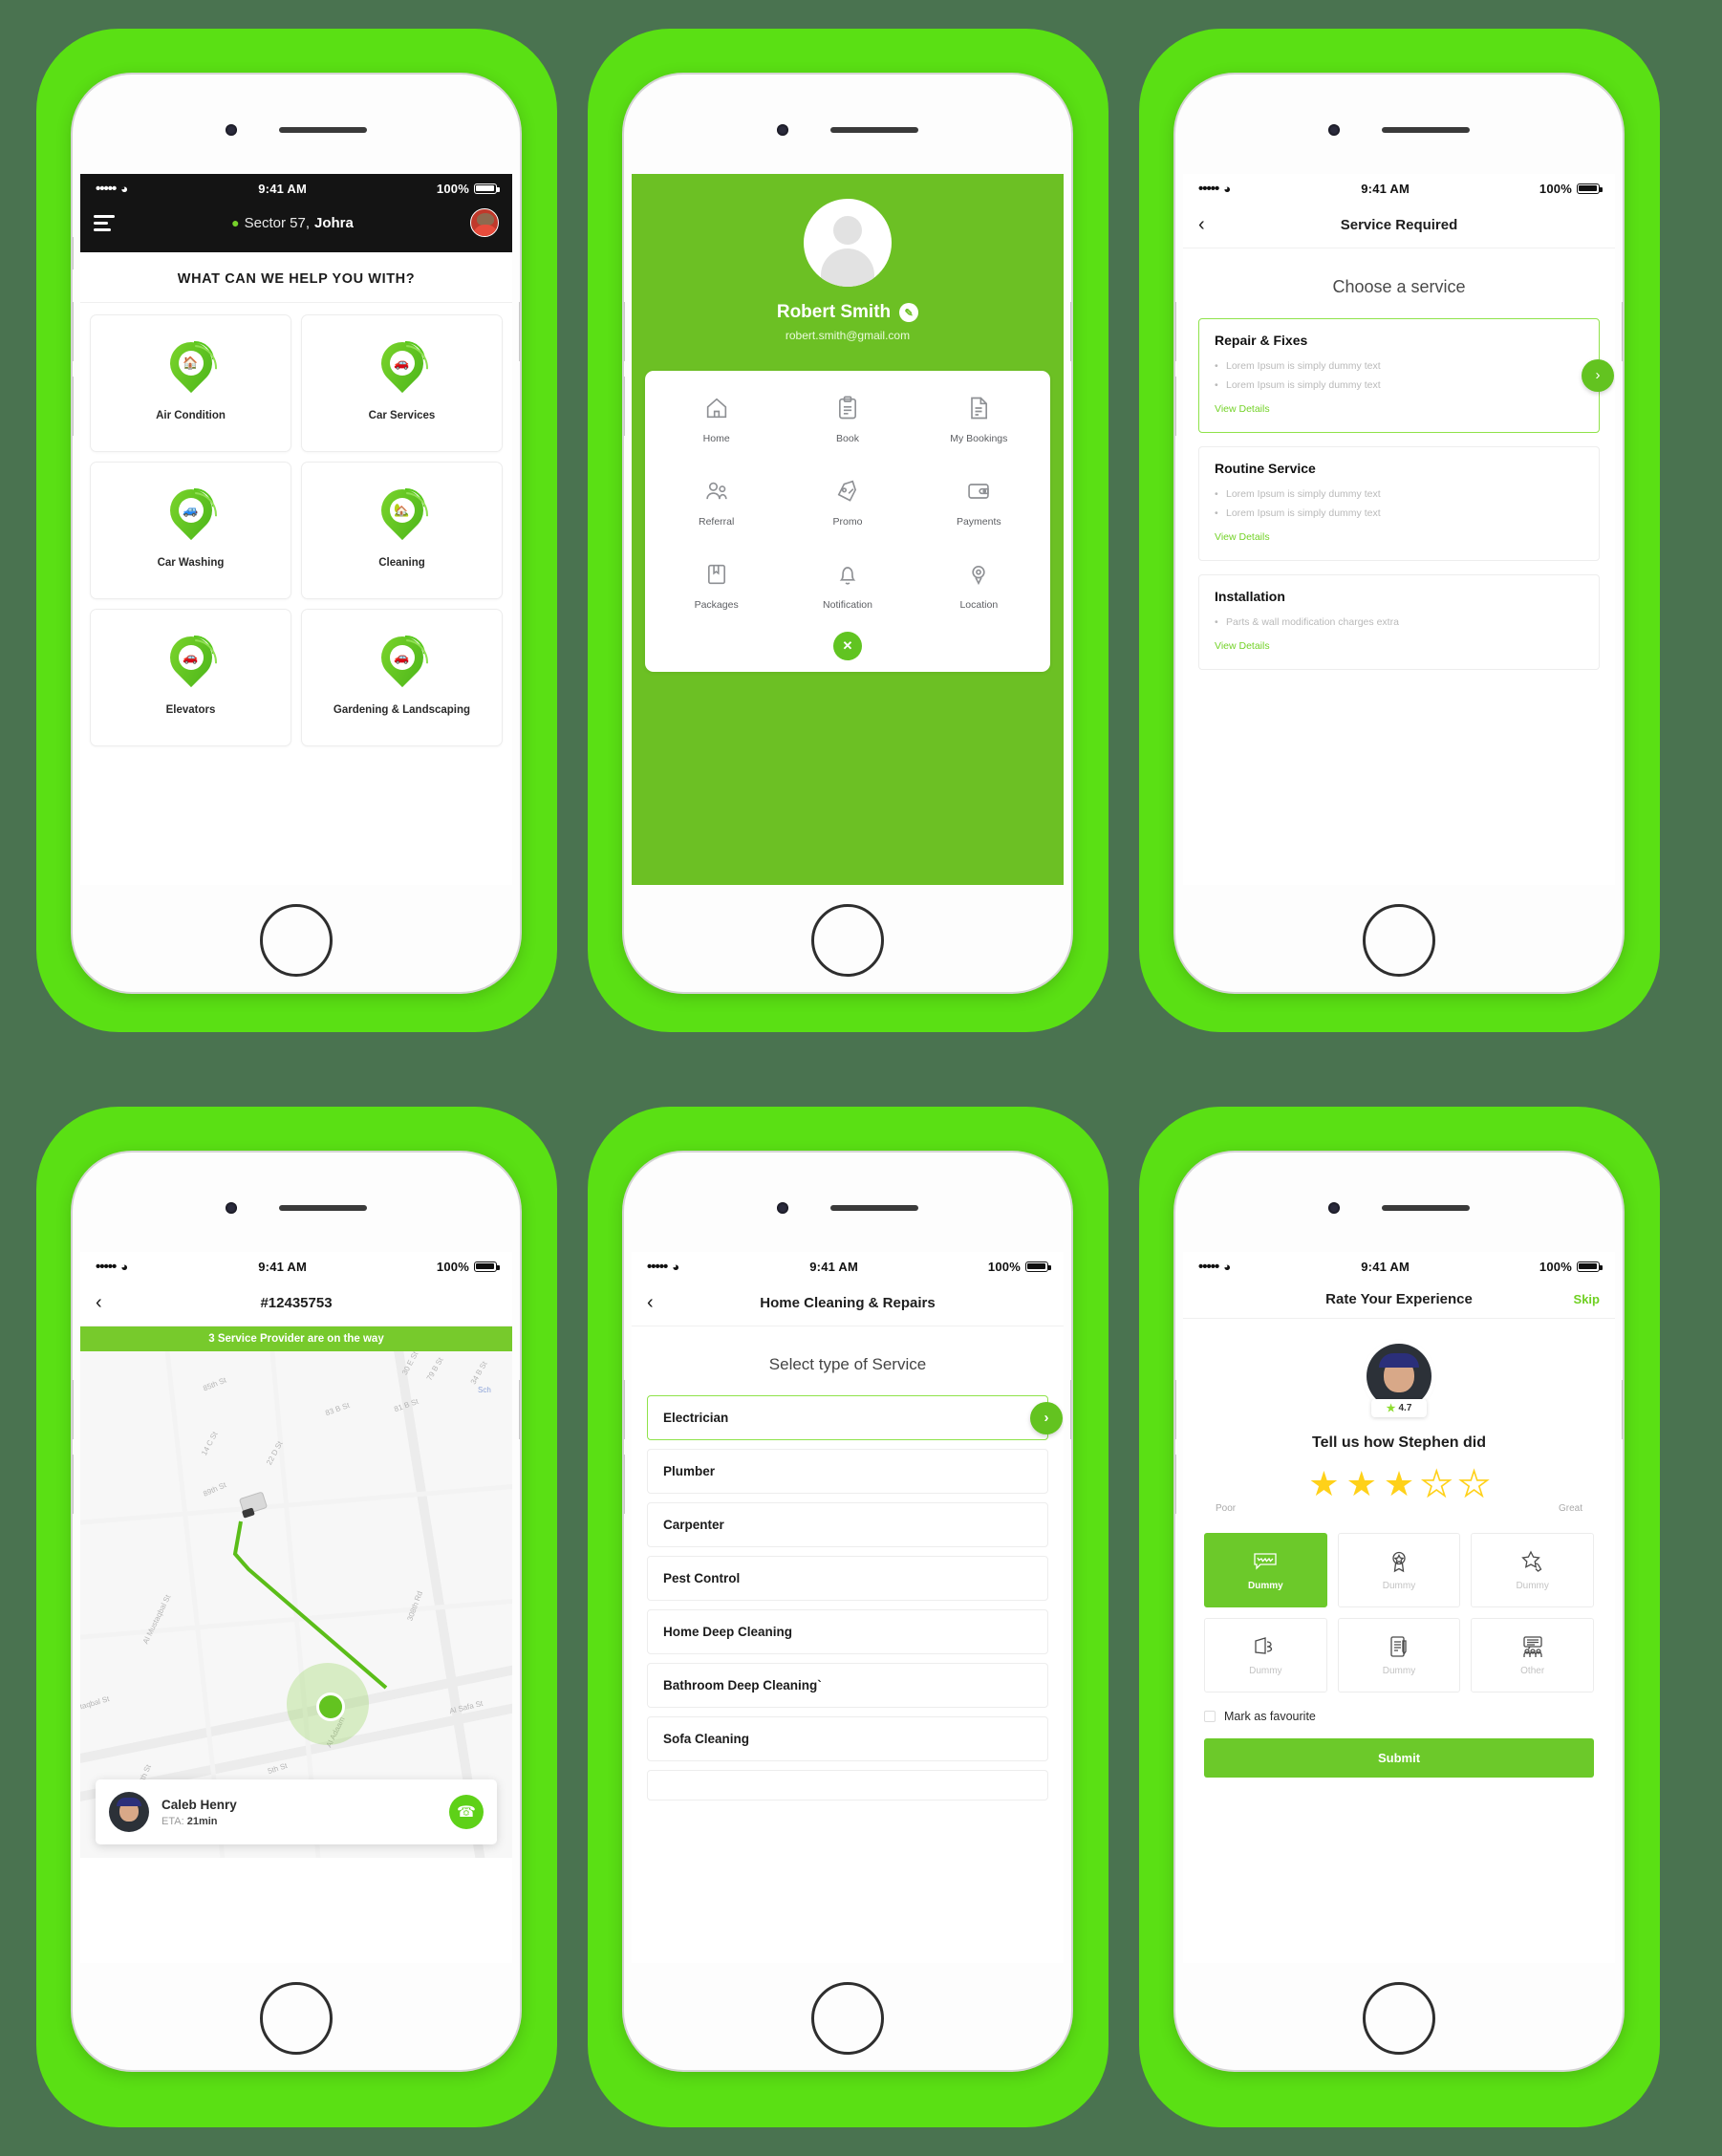 This screenshot has width=1722, height=2156. Describe the element at coordinates (848, 1471) in the screenshot. I see `list-item-plumber: Plumber` at that location.